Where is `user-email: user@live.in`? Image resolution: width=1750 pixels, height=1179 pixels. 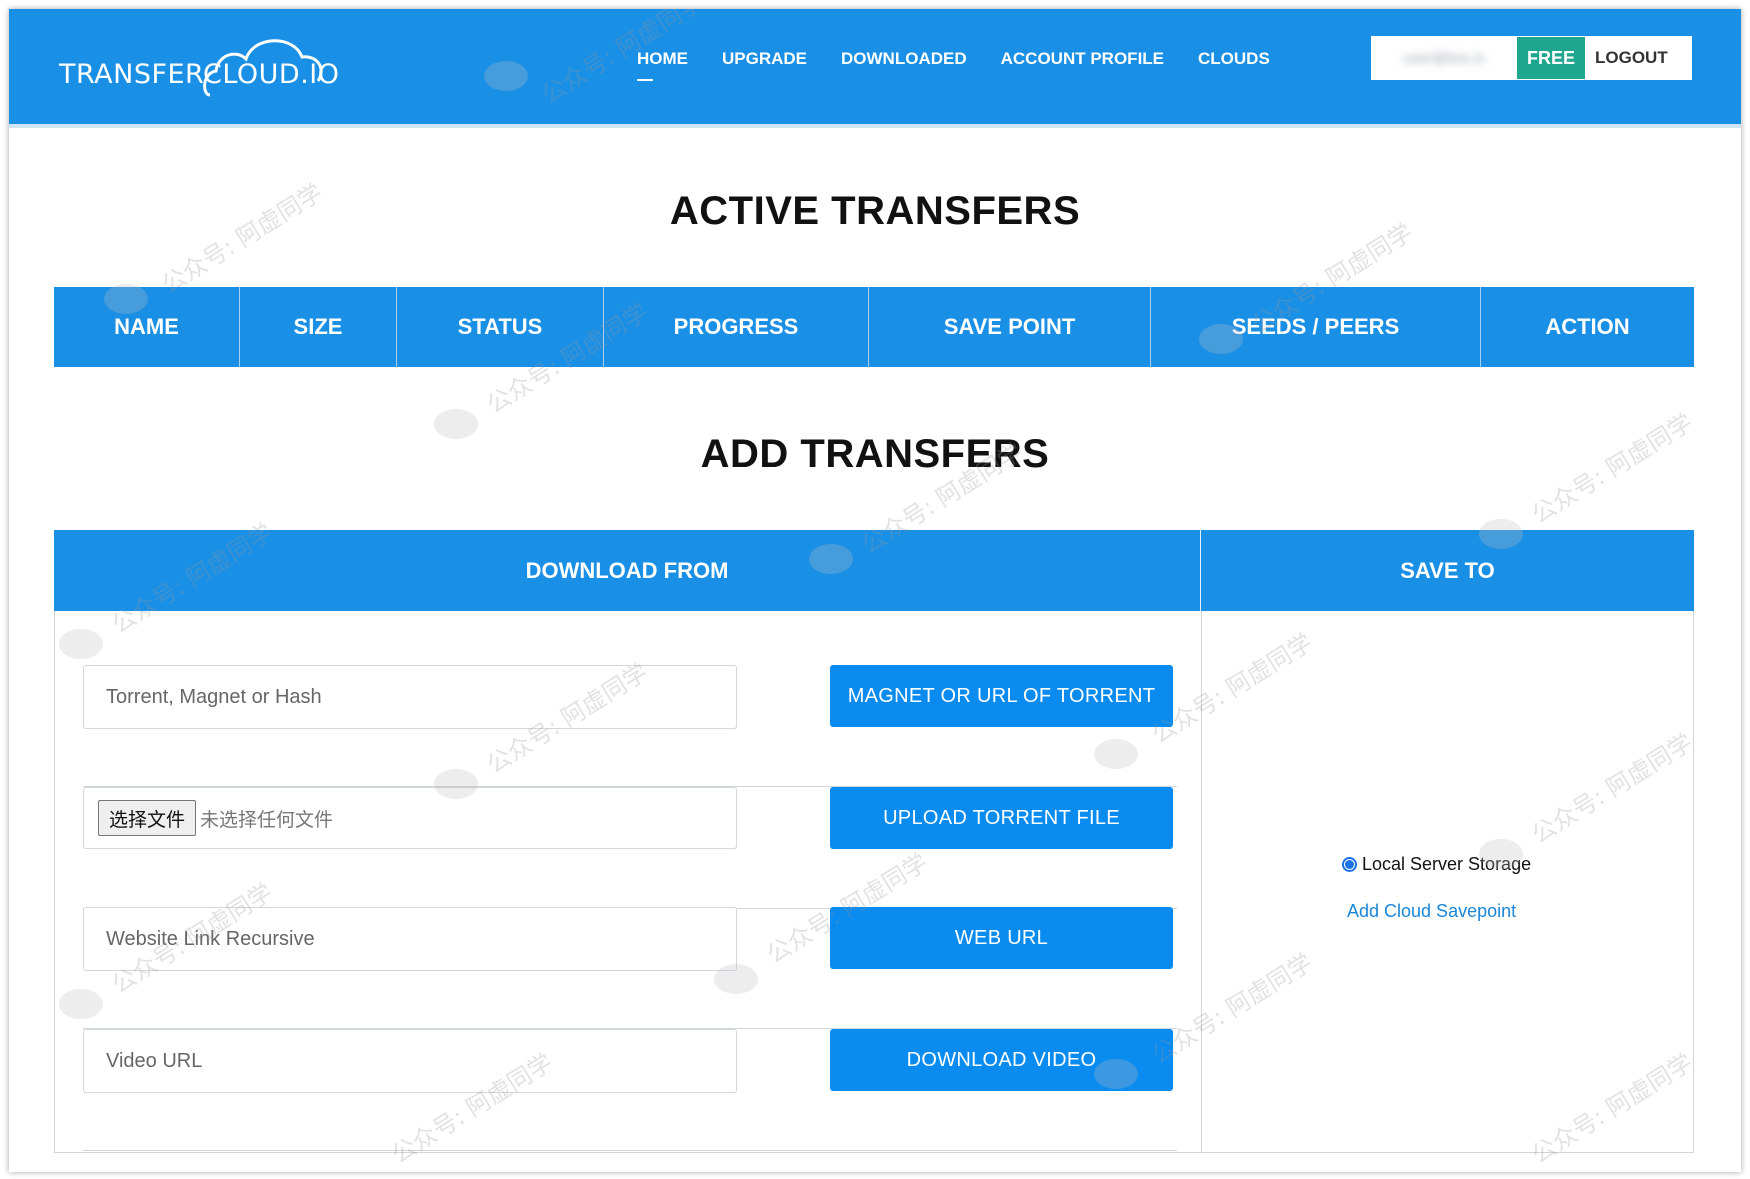
user-email: user@live.in is located at coordinates (1444, 58).